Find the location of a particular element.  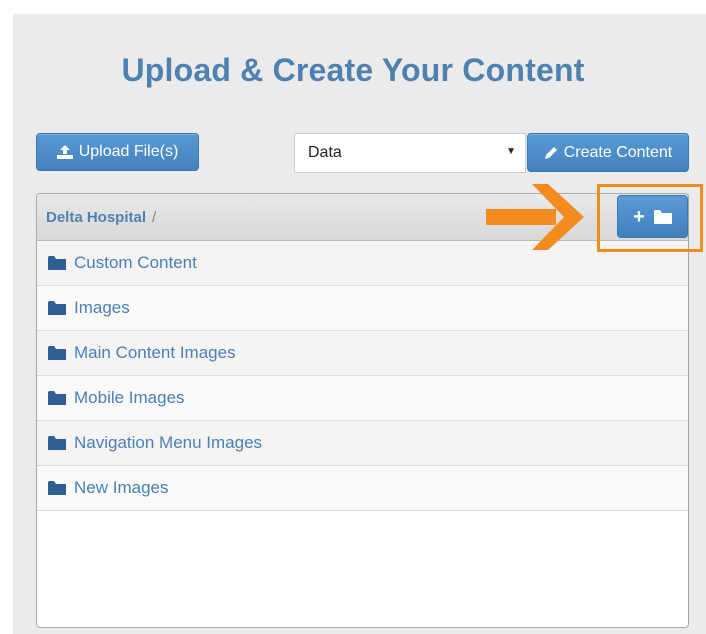

create-content-button: Create Content is located at coordinates (608, 152).